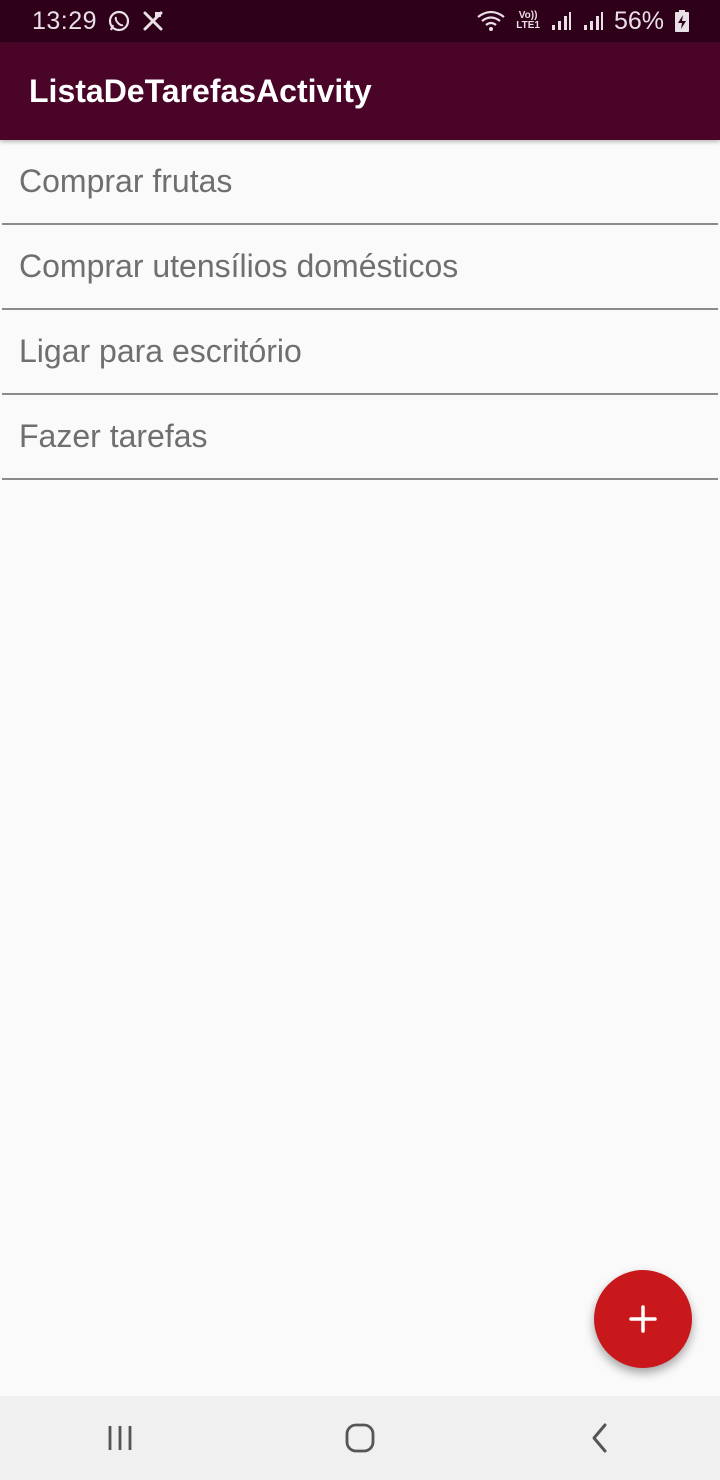 The height and width of the screenshot is (1480, 720). I want to click on back-button, so click(600, 1438).